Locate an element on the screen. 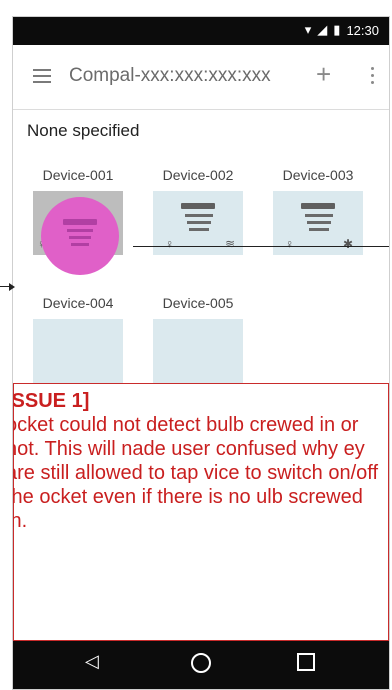 Image resolution: width=392 pixels, height=690 pixels. home-icon is located at coordinates (201, 663).